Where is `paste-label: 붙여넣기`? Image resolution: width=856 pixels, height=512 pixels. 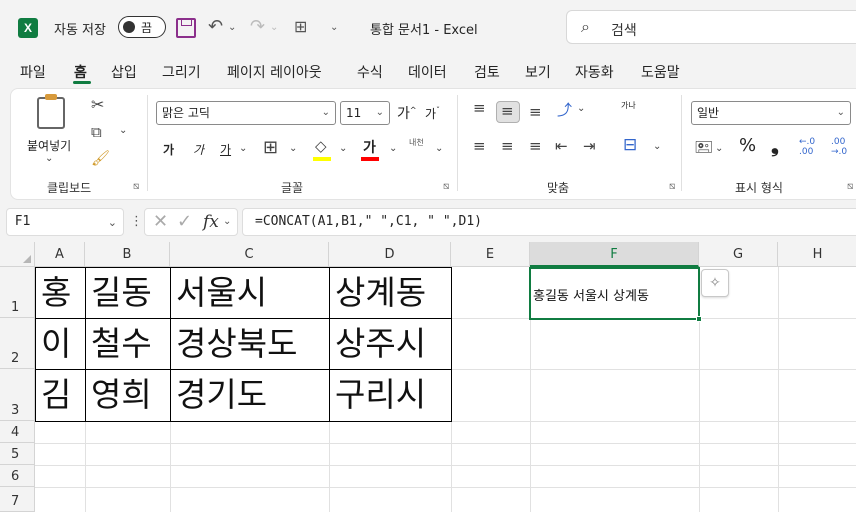
paste-label: 붙여넣기 is located at coordinates (49, 145).